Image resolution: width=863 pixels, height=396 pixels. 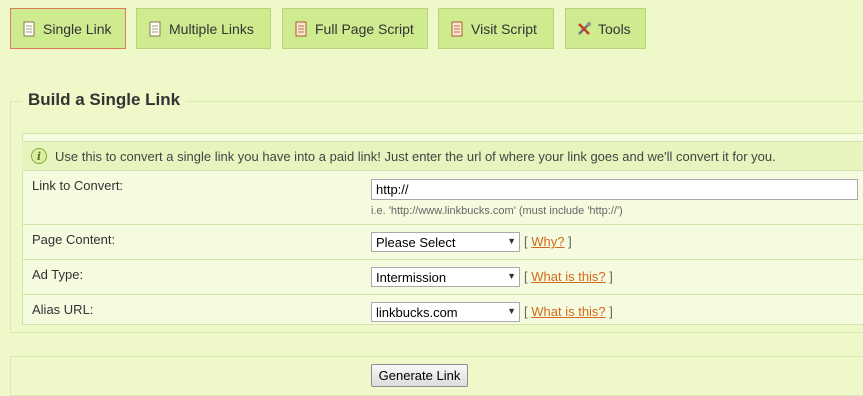 I want to click on ad-type-label: Ad Type:, so click(x=58, y=274).